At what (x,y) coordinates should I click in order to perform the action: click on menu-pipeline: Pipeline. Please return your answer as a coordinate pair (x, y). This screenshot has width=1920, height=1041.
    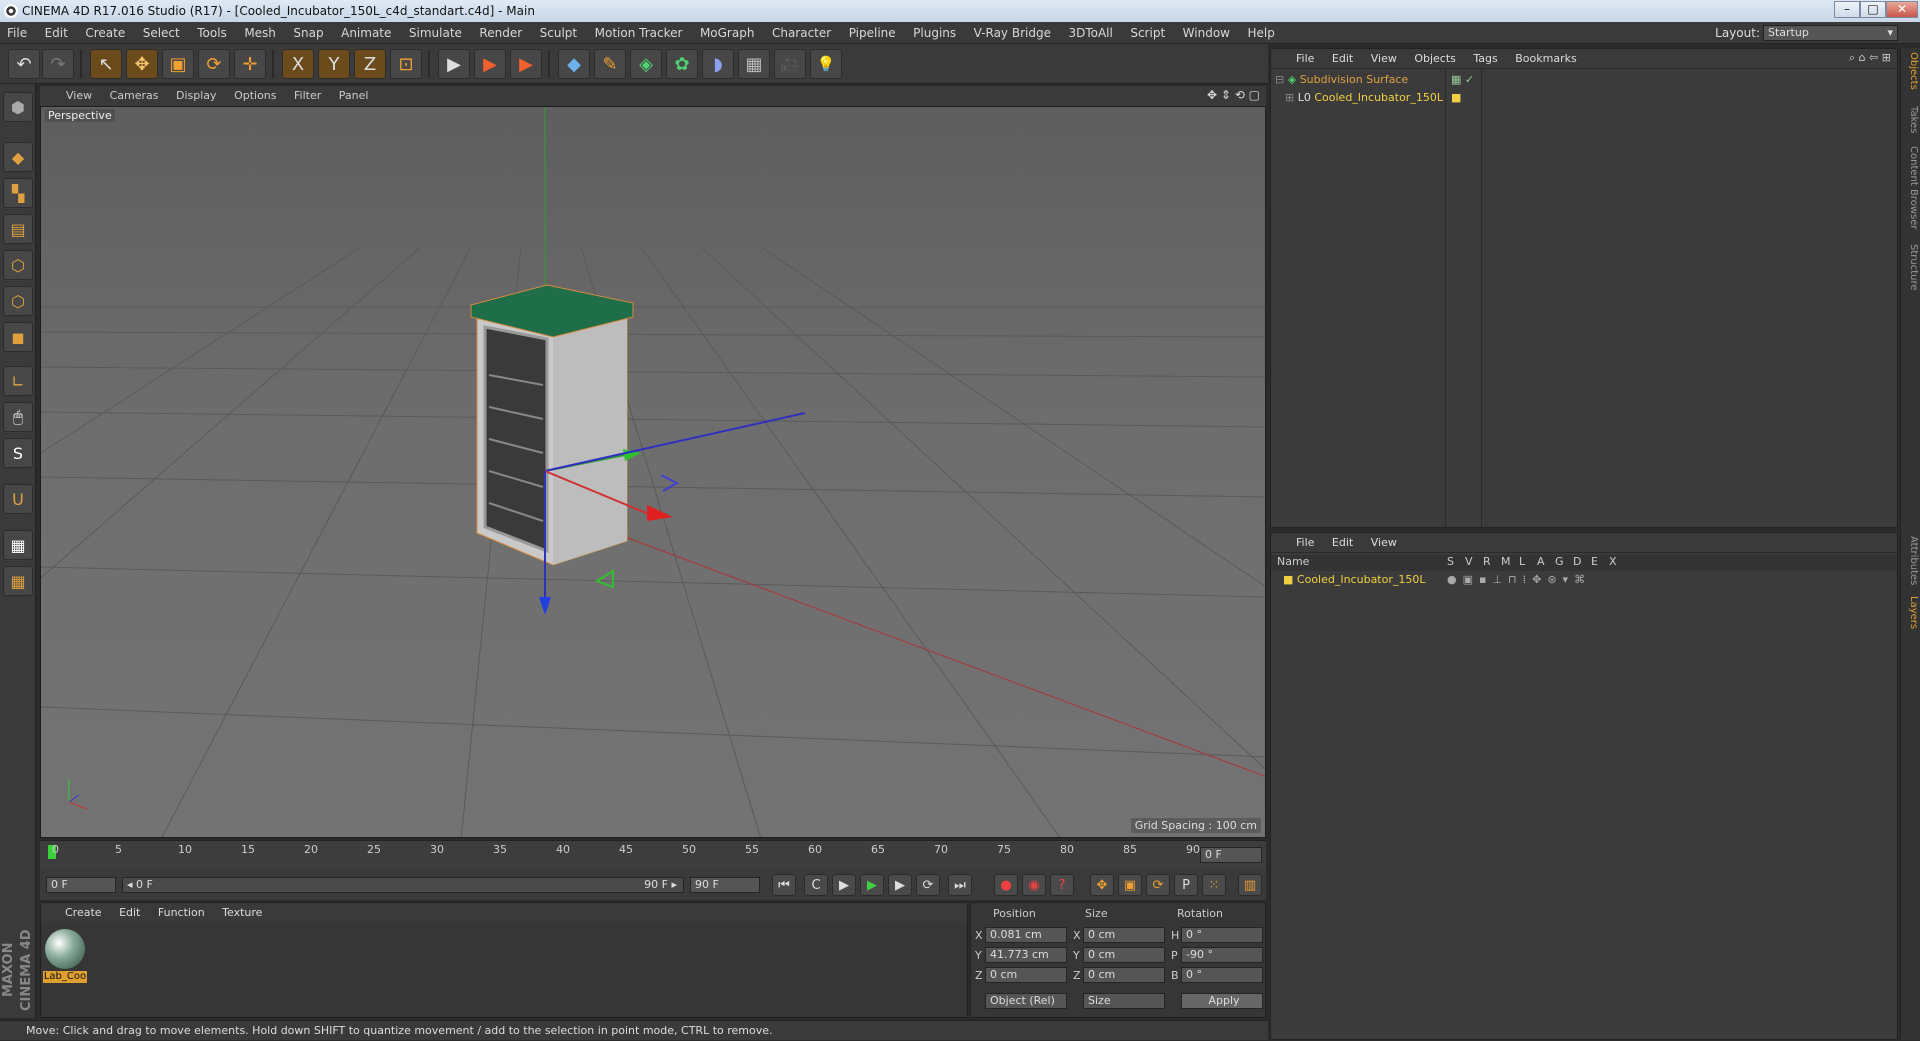
    Looking at the image, I should click on (872, 33).